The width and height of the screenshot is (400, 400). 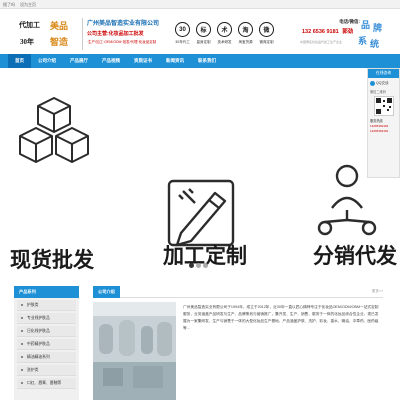 I want to click on nav-item-products: 产品展厅, so click(x=79, y=61).